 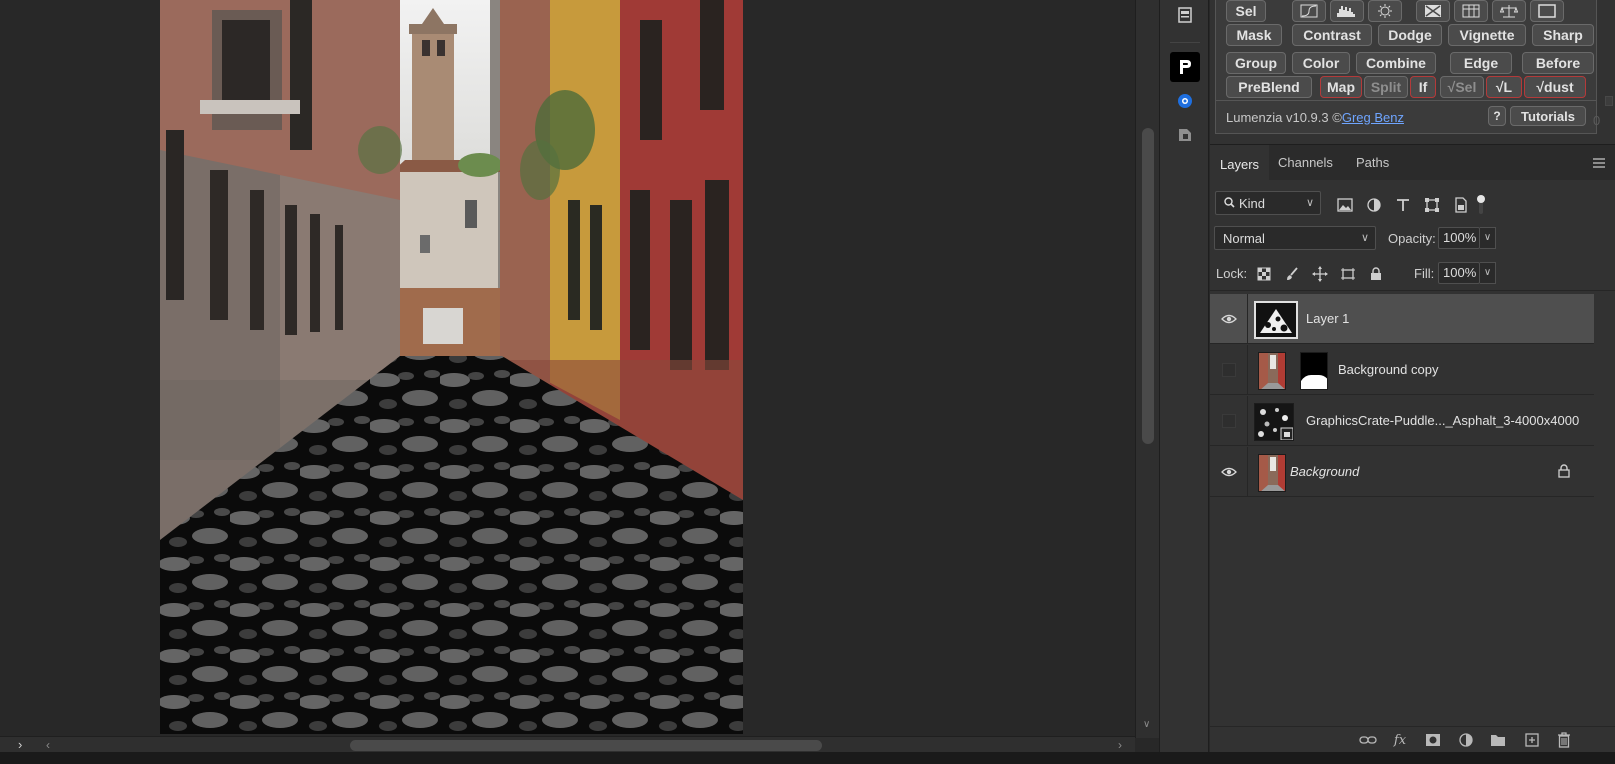 What do you see at coordinates (1321, 63) in the screenshot?
I see `color-button: Color` at bounding box center [1321, 63].